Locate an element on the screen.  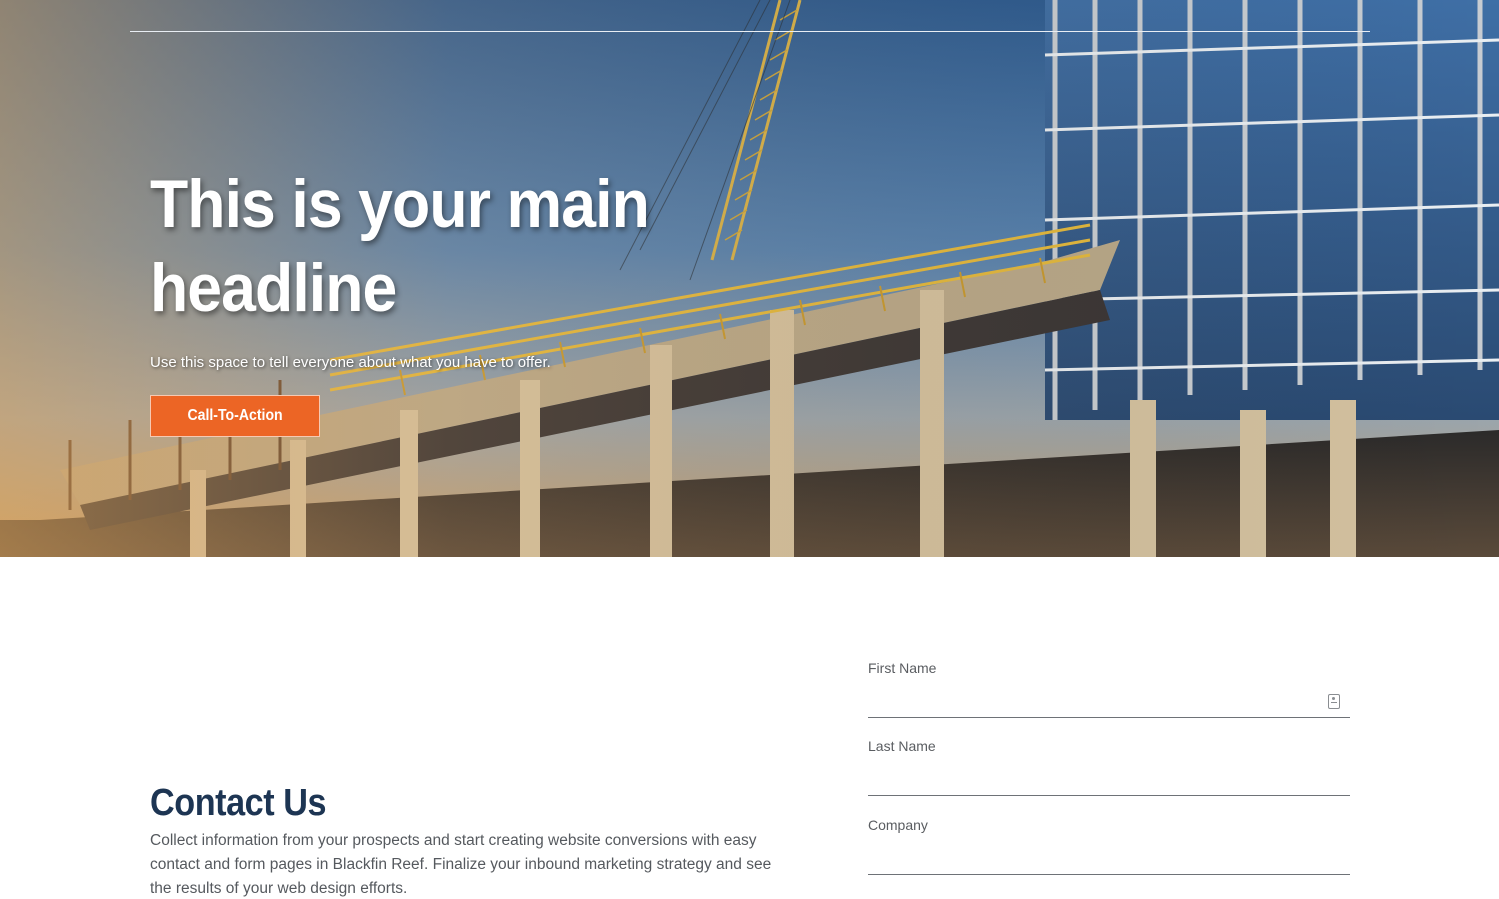
first-name-field: First Name is located at coordinates (1109, 688).